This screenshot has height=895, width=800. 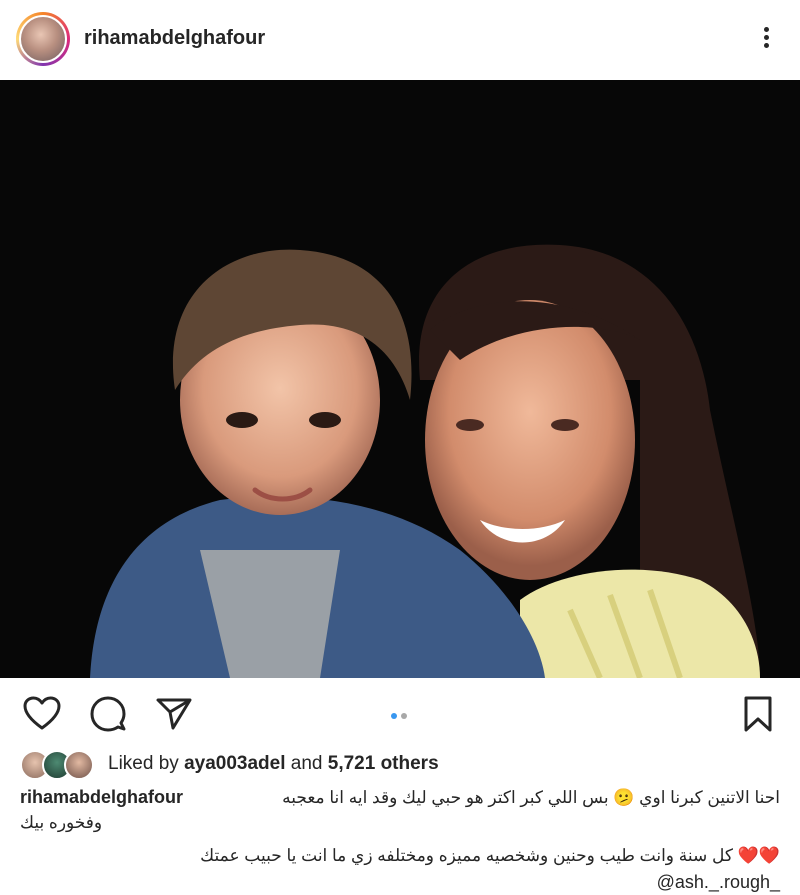 What do you see at coordinates (42, 714) in the screenshot?
I see `heart-icon` at bounding box center [42, 714].